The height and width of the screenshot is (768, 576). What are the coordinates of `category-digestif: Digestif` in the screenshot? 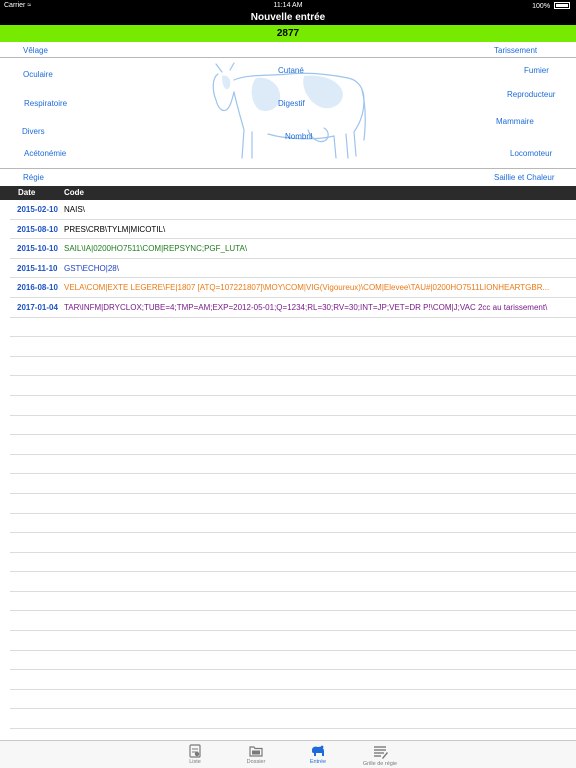 It's located at (291, 103).